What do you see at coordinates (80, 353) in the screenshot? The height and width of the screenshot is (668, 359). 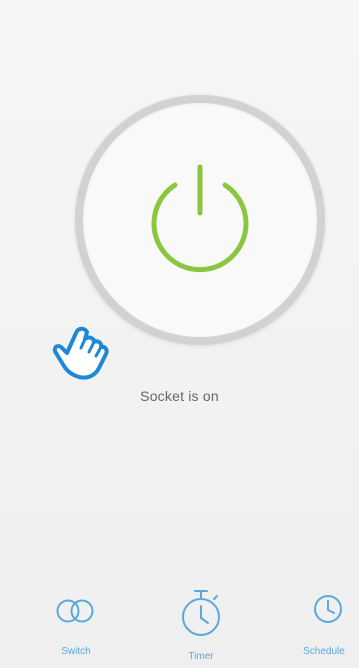 I see `pointing-hand-icon` at bounding box center [80, 353].